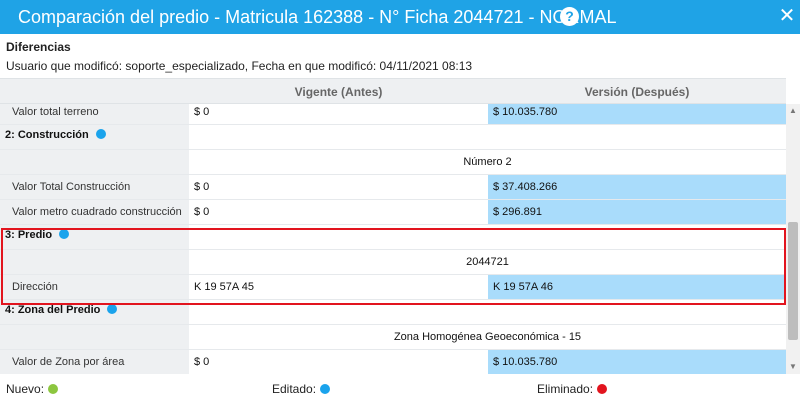  I want to click on row-label: Valor total terreno, so click(94, 114).